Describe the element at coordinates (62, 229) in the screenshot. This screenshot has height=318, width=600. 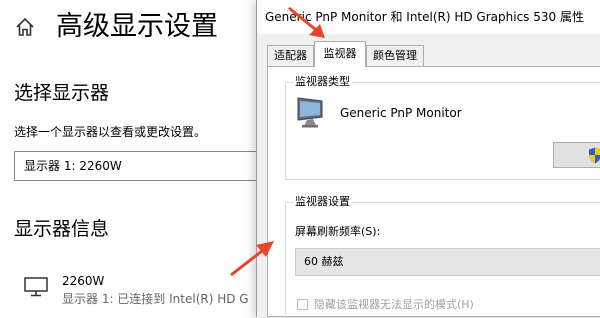
I see `display-info-heading: 显示器信息` at that location.